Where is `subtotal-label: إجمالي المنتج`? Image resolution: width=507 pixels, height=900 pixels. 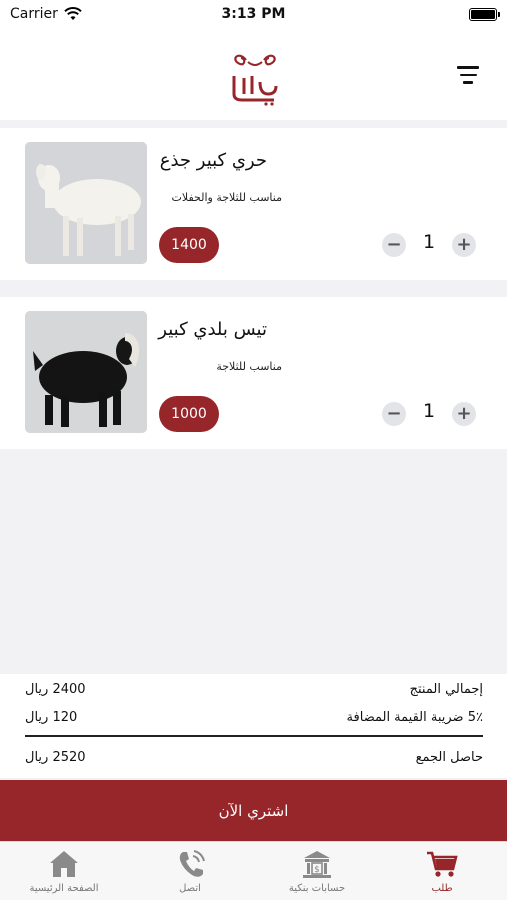 subtotal-label: إجمالي المنتج is located at coordinates (446, 689).